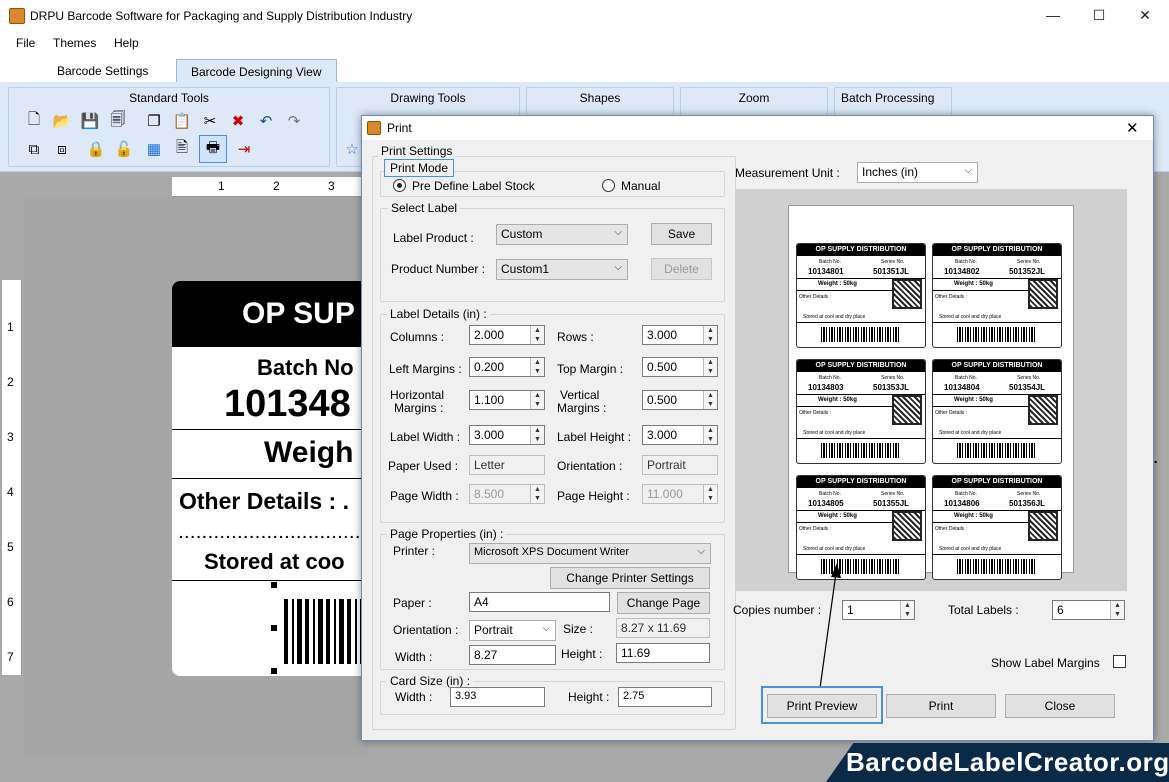 This screenshot has height=782, width=1169. Describe the element at coordinates (522, 234) in the screenshot. I see `label-product-value: Custom` at that location.